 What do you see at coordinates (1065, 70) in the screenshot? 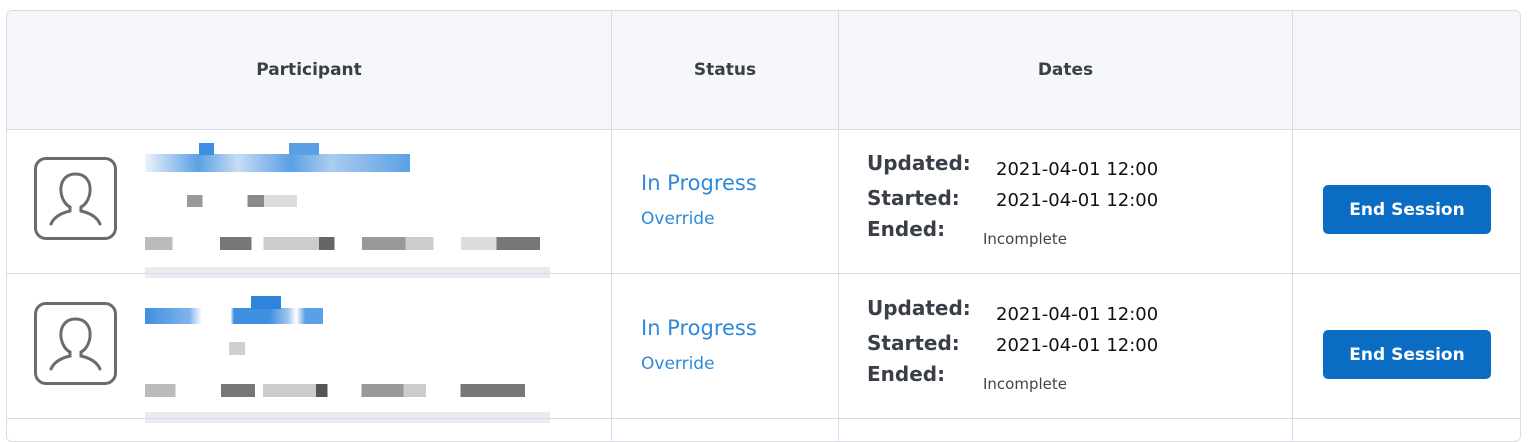
I see `header-dates: Dates` at bounding box center [1065, 70].